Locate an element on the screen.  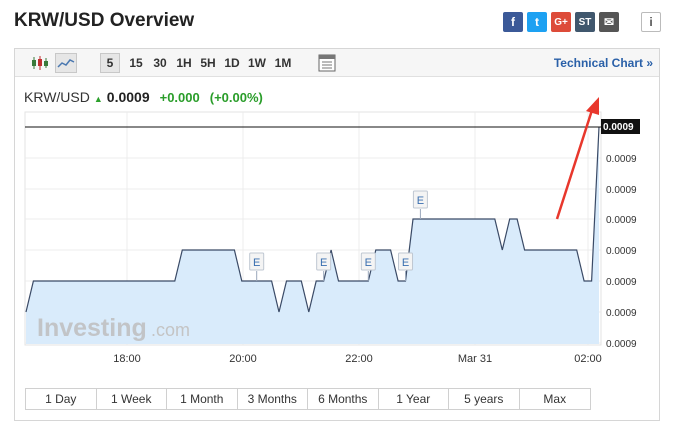
x-tick-label: 02:00 is located at coordinates (588, 359).